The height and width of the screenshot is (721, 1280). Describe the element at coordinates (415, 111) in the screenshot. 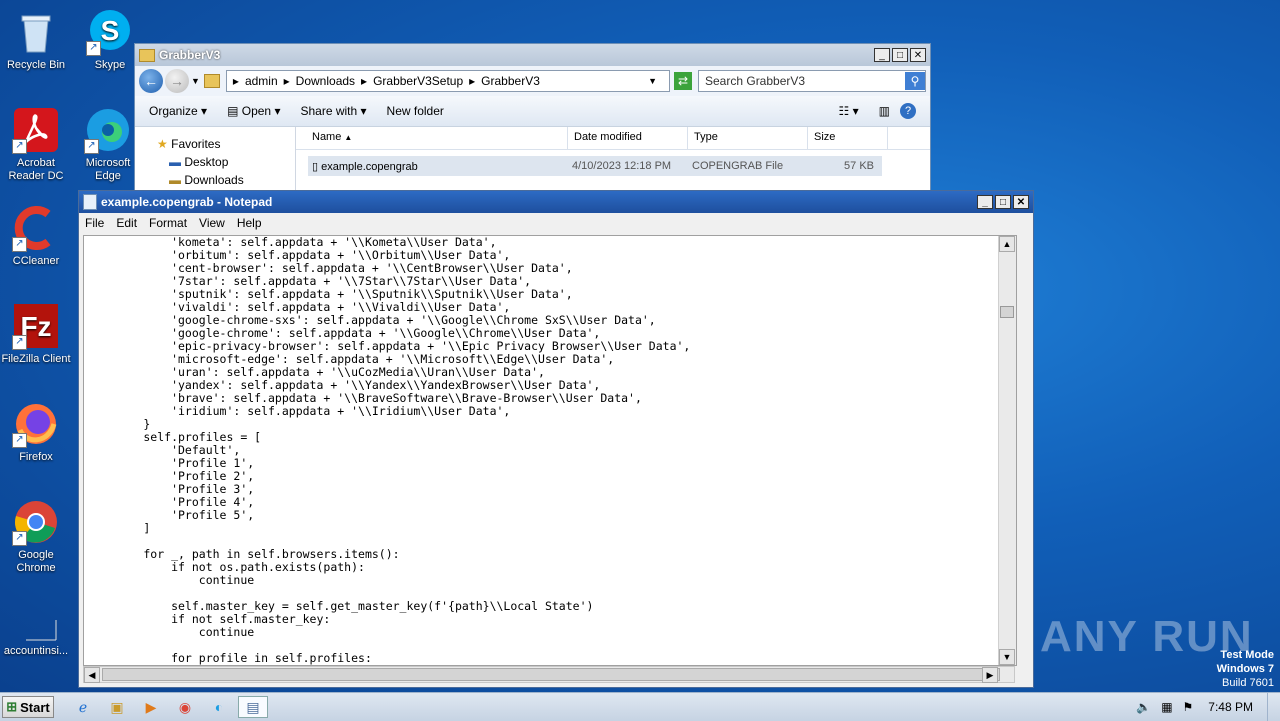

I see `new-folder-button: New folder` at that location.